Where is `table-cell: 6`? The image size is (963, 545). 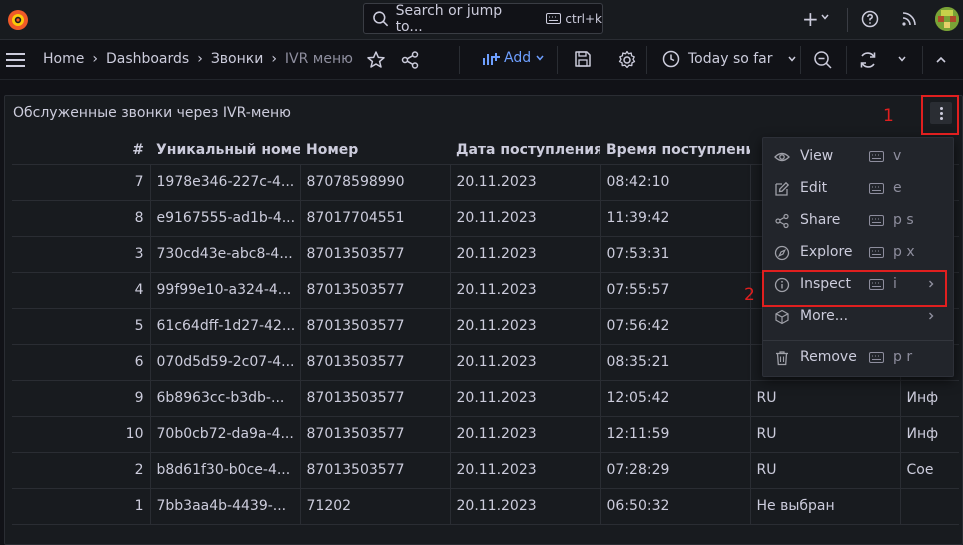
table-cell: 6 is located at coordinates (81, 362).